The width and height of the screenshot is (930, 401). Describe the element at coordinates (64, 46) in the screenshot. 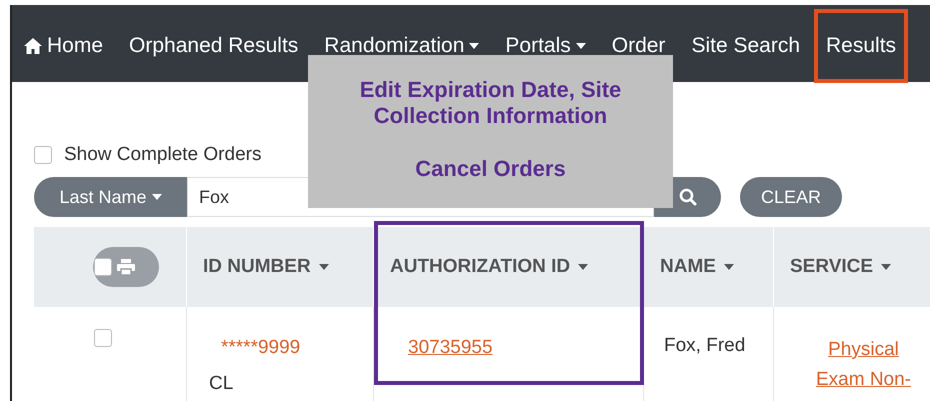

I see `home-link: Home` at that location.